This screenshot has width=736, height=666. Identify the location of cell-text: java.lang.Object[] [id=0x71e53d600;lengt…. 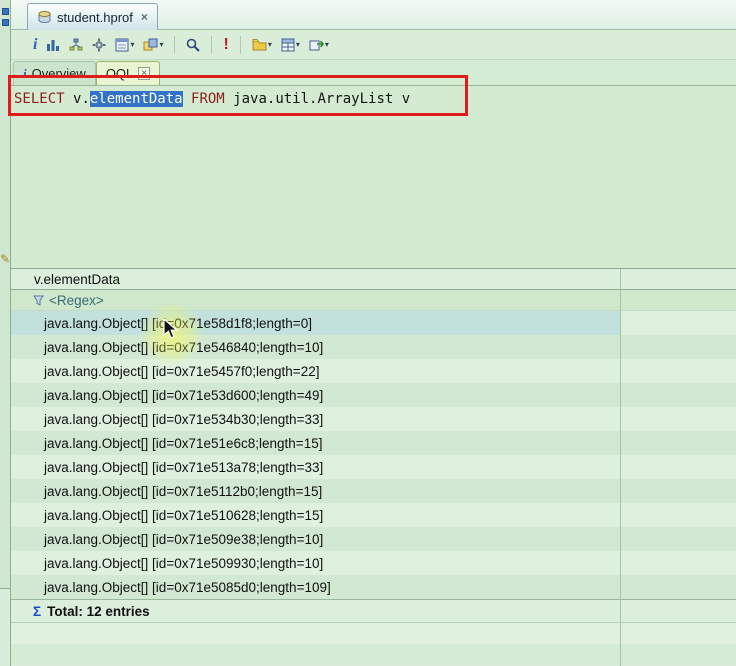
(184, 395).